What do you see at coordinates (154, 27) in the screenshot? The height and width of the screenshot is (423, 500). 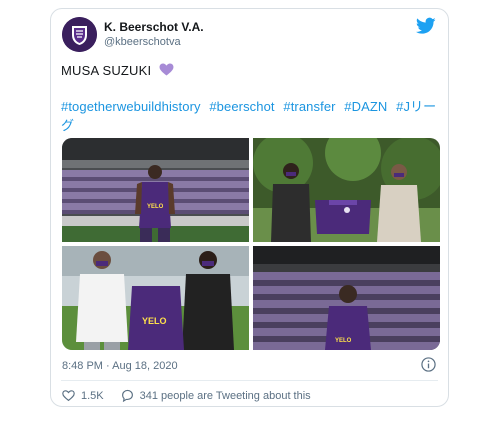 I see `account-name: K. Beerschot V.A.` at bounding box center [154, 27].